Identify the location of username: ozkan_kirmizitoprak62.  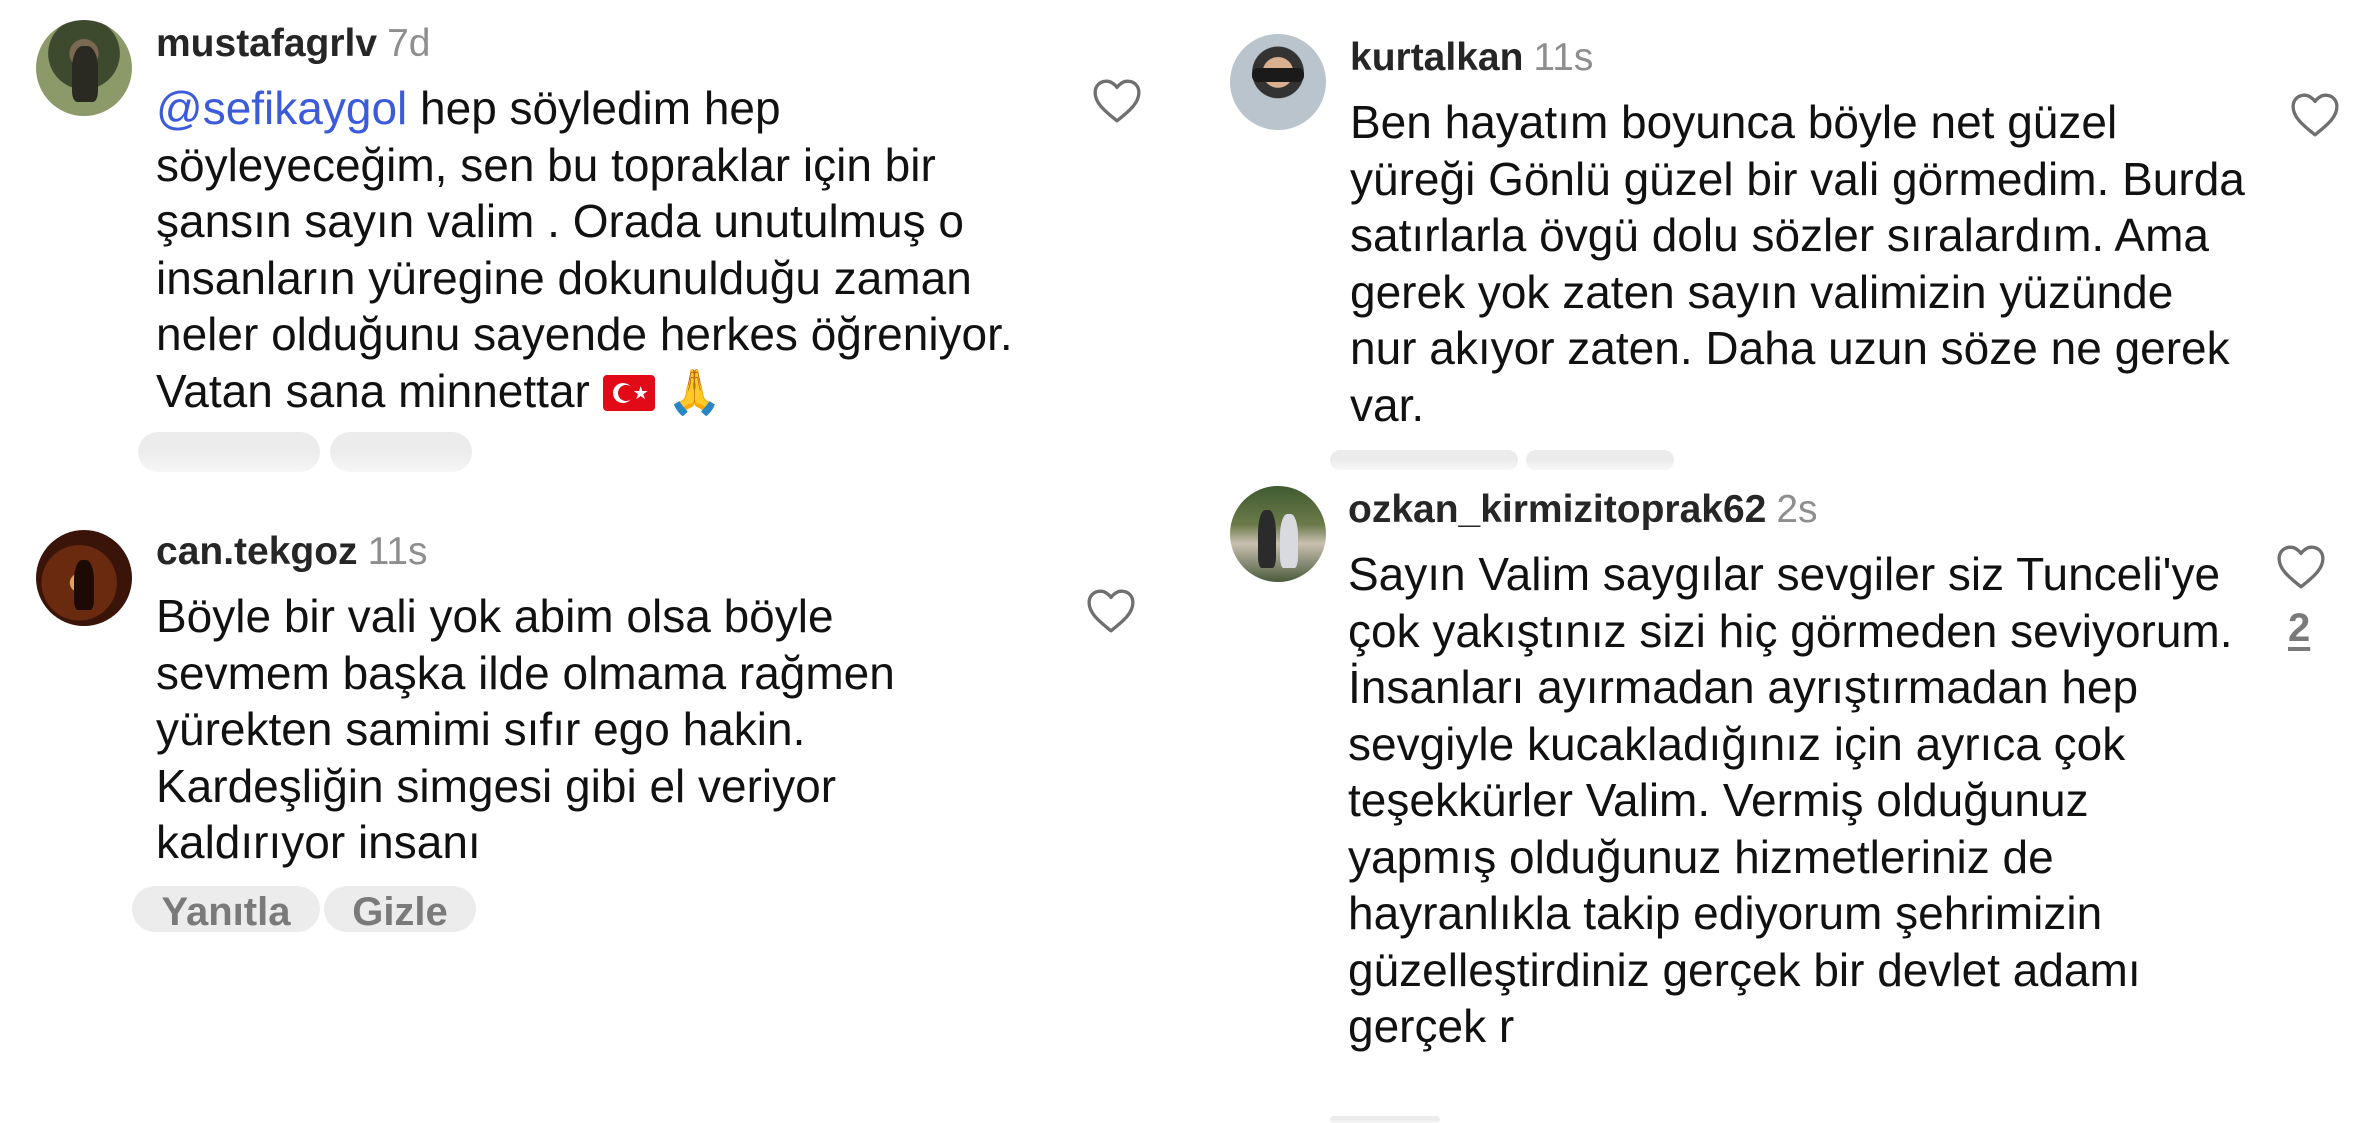
(1557, 509).